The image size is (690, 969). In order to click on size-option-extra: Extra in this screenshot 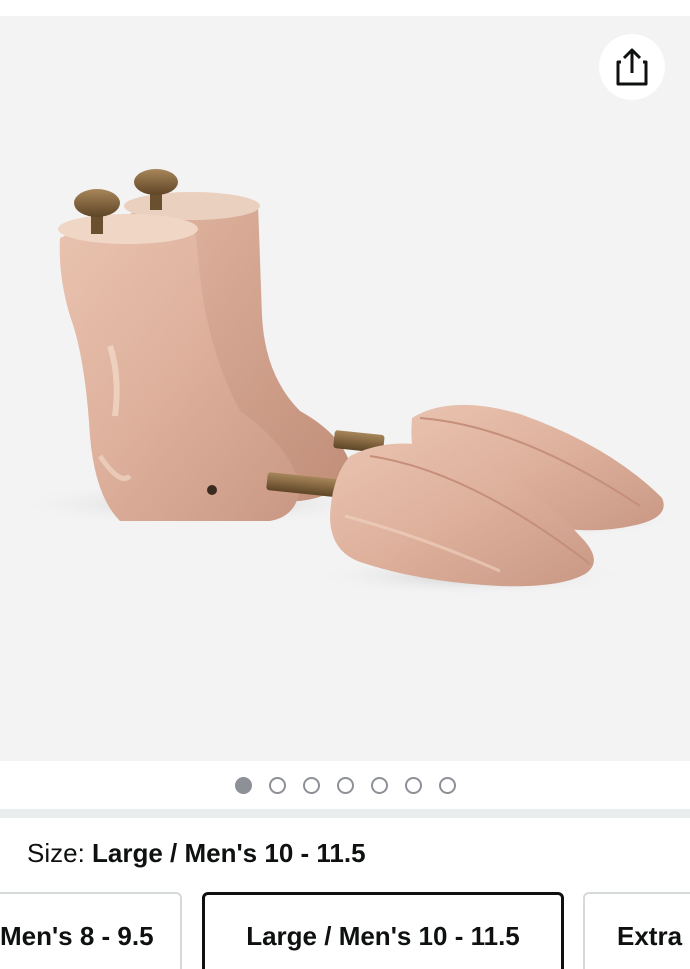, I will do `click(636, 930)`.